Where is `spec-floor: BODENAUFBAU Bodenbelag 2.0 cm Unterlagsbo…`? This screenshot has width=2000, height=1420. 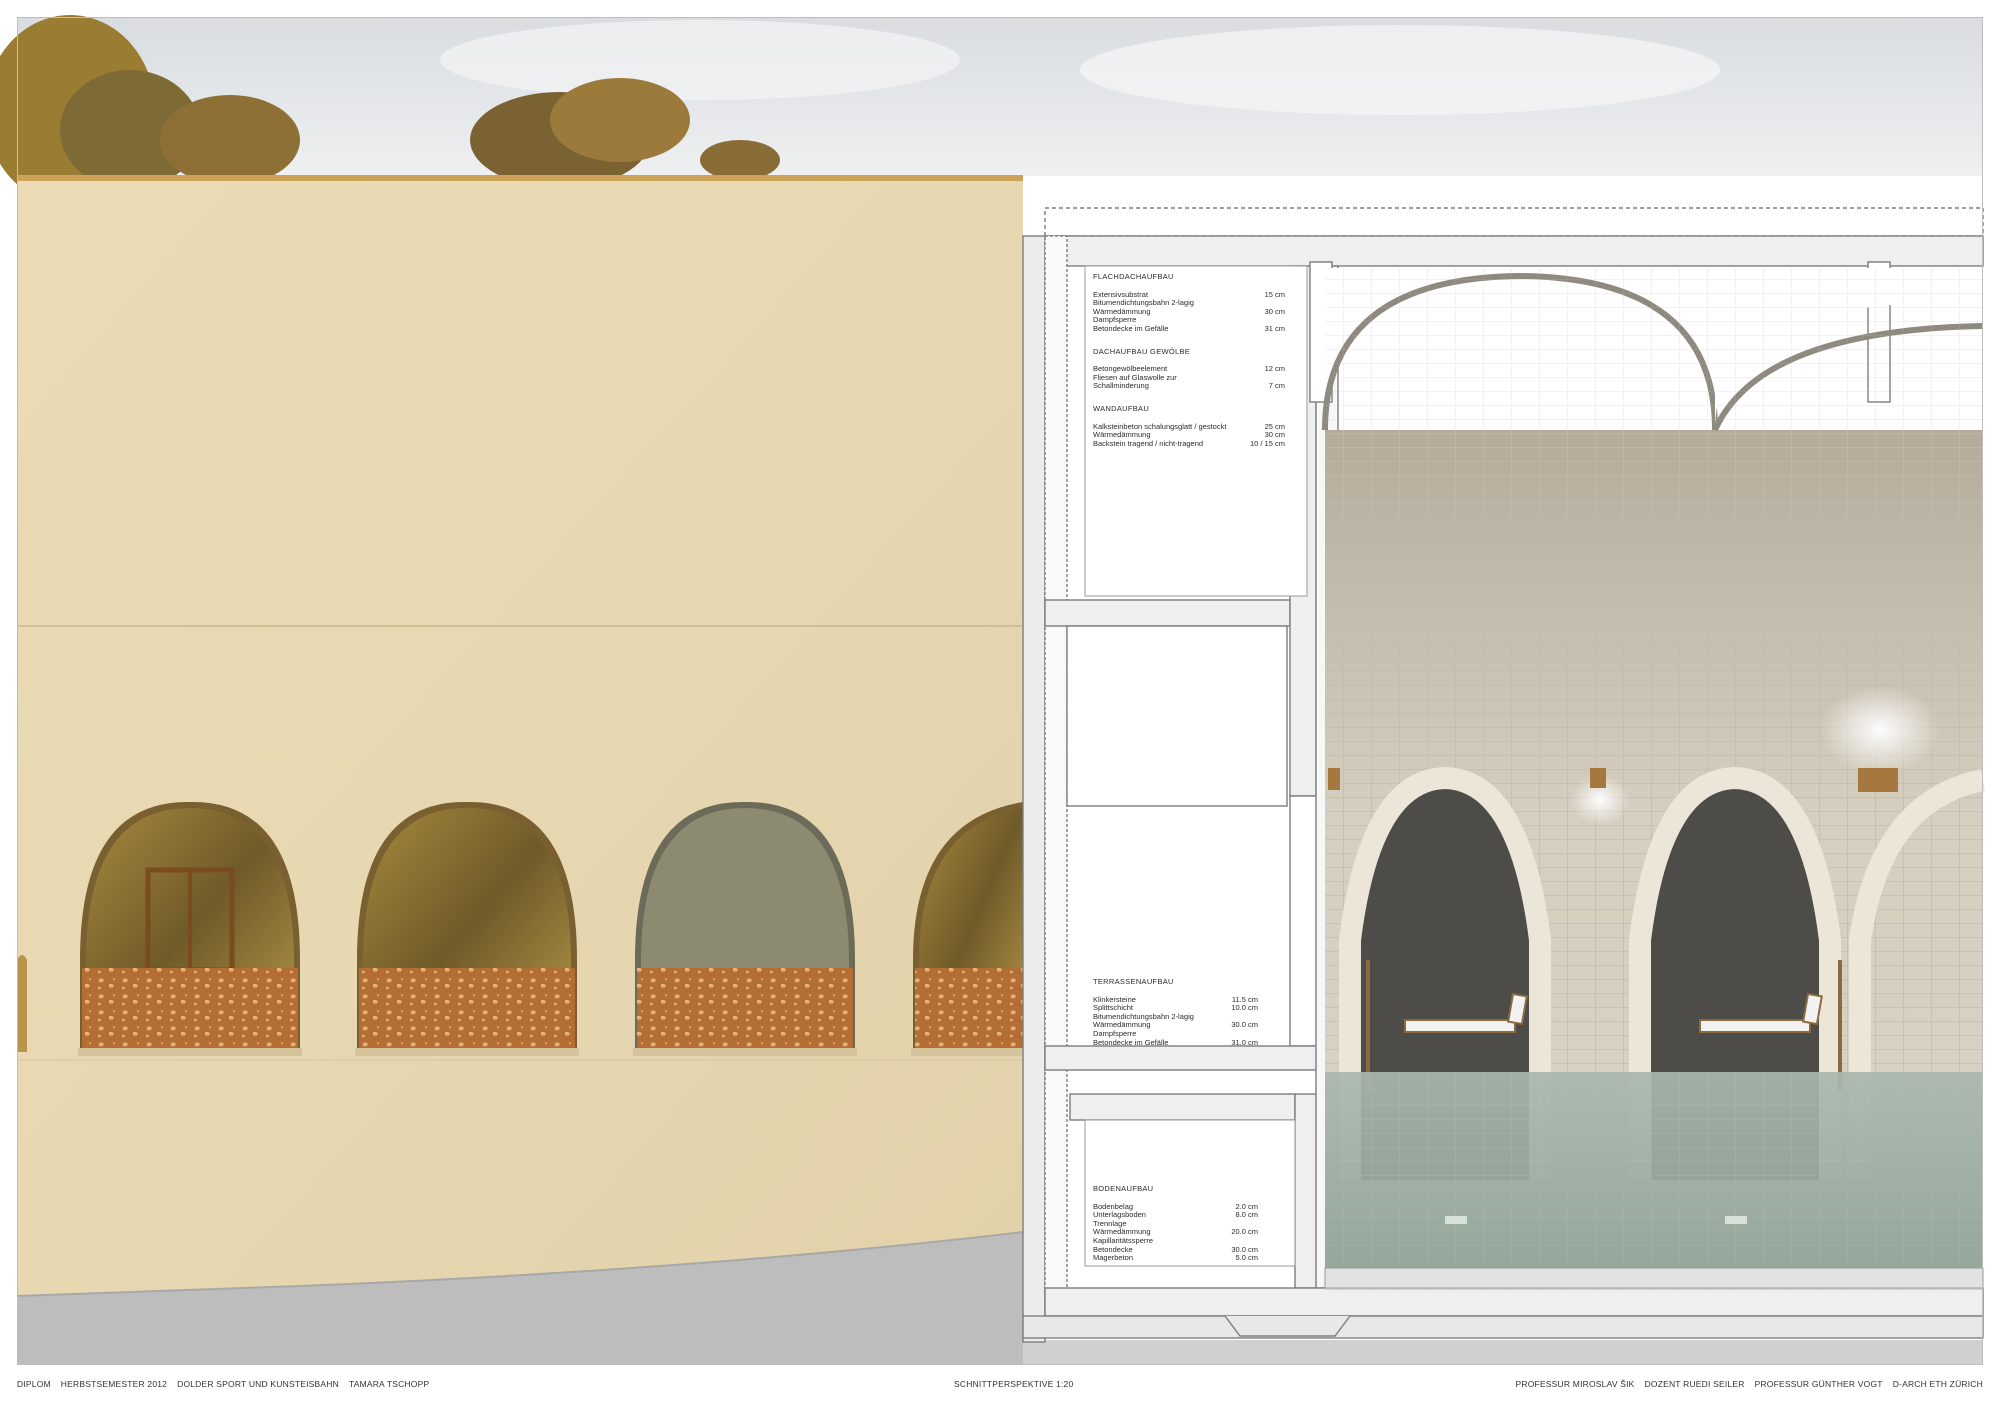 spec-floor: BODENAUFBAU Bodenbelag 2.0 cm Unterlagsbo… is located at coordinates (1175, 1230).